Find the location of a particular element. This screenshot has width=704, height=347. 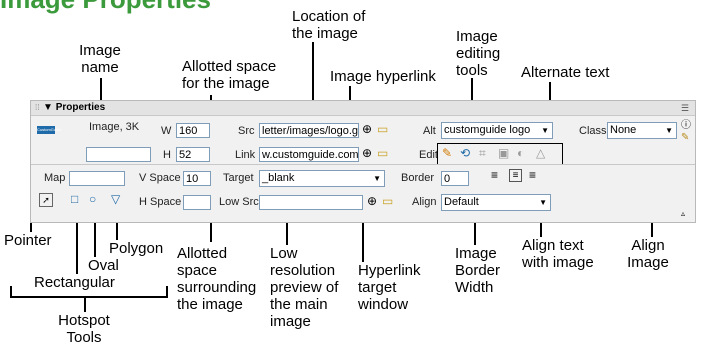

image-thumbnail-icon: CustomGuide is located at coordinates (49, 130).